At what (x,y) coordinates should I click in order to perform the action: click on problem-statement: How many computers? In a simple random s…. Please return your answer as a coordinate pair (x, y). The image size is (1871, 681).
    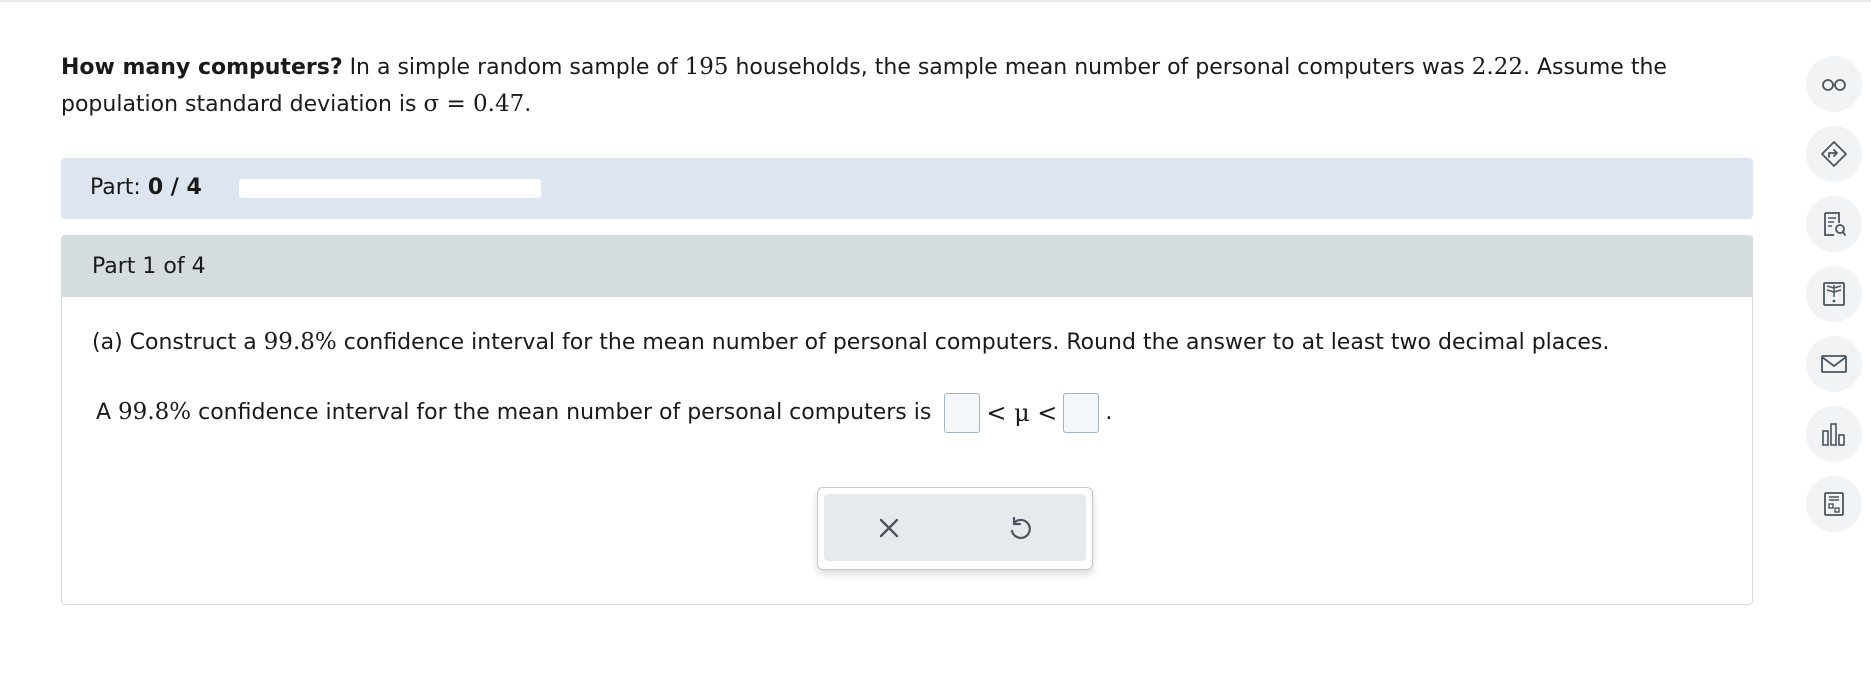
    Looking at the image, I should click on (907, 86).